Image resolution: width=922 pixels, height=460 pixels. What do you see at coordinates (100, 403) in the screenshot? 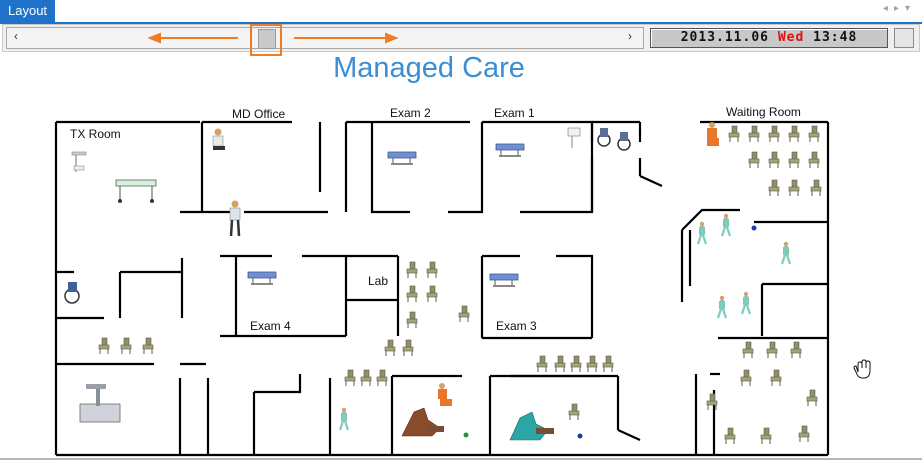
I see `x-ray-machine-icon` at bounding box center [100, 403].